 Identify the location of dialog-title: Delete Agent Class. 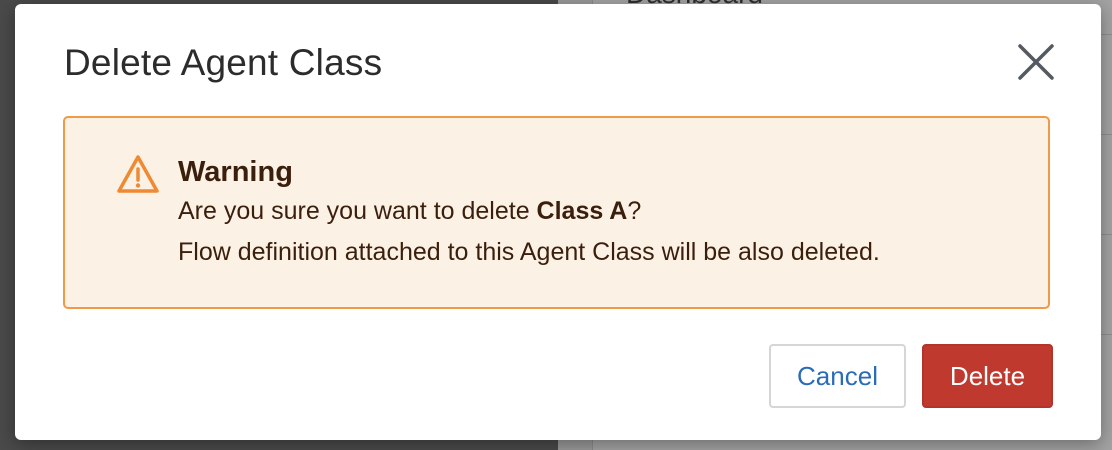
(223, 62).